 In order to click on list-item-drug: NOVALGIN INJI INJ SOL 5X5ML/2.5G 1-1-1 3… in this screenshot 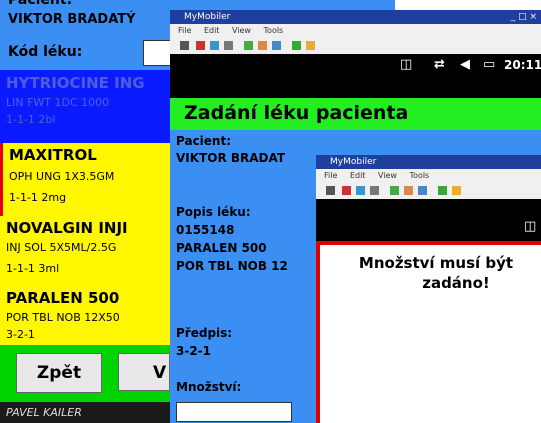, I will do `click(85, 251)`.